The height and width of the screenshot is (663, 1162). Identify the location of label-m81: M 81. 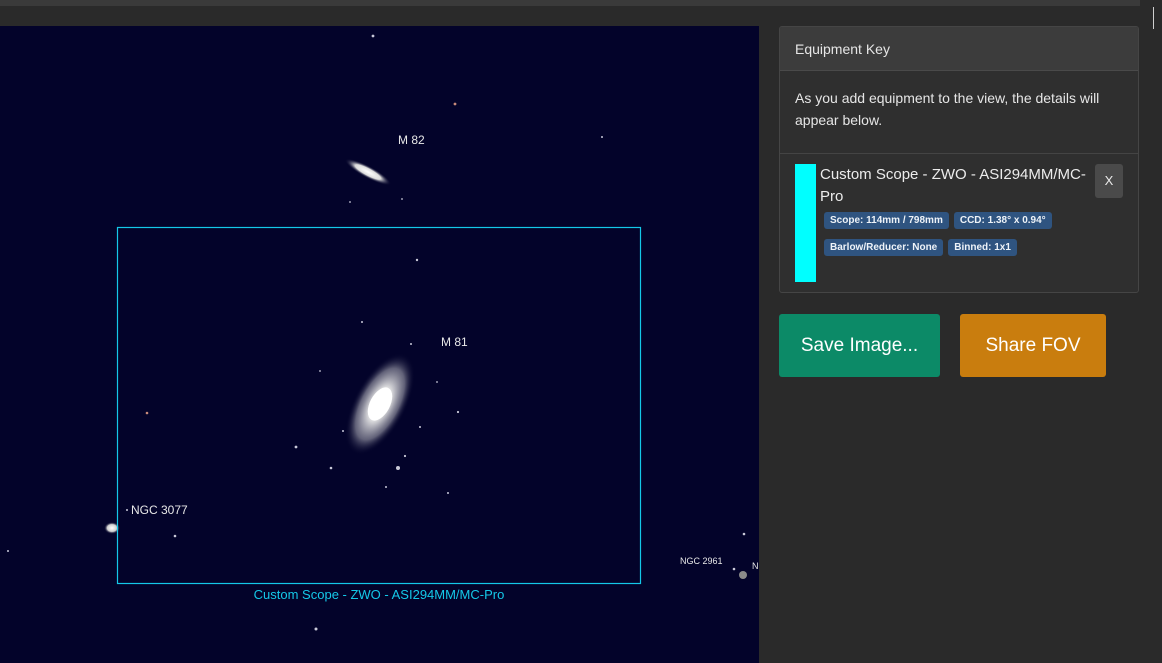
(454, 342).